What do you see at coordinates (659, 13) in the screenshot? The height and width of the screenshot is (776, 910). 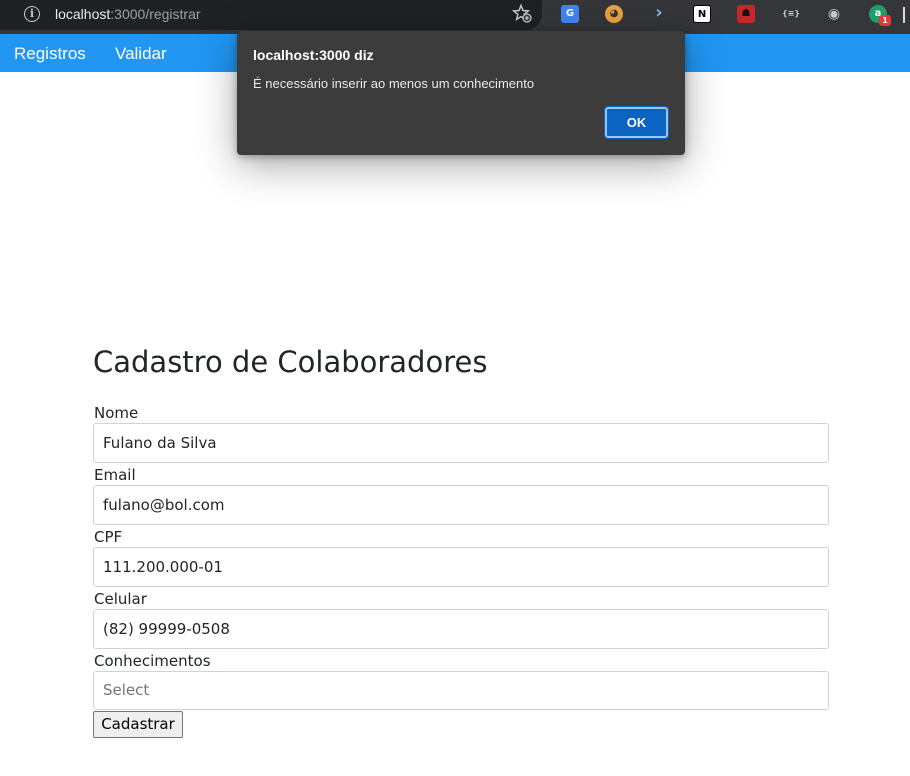 I see `arrow-extension-icon: ›` at bounding box center [659, 13].